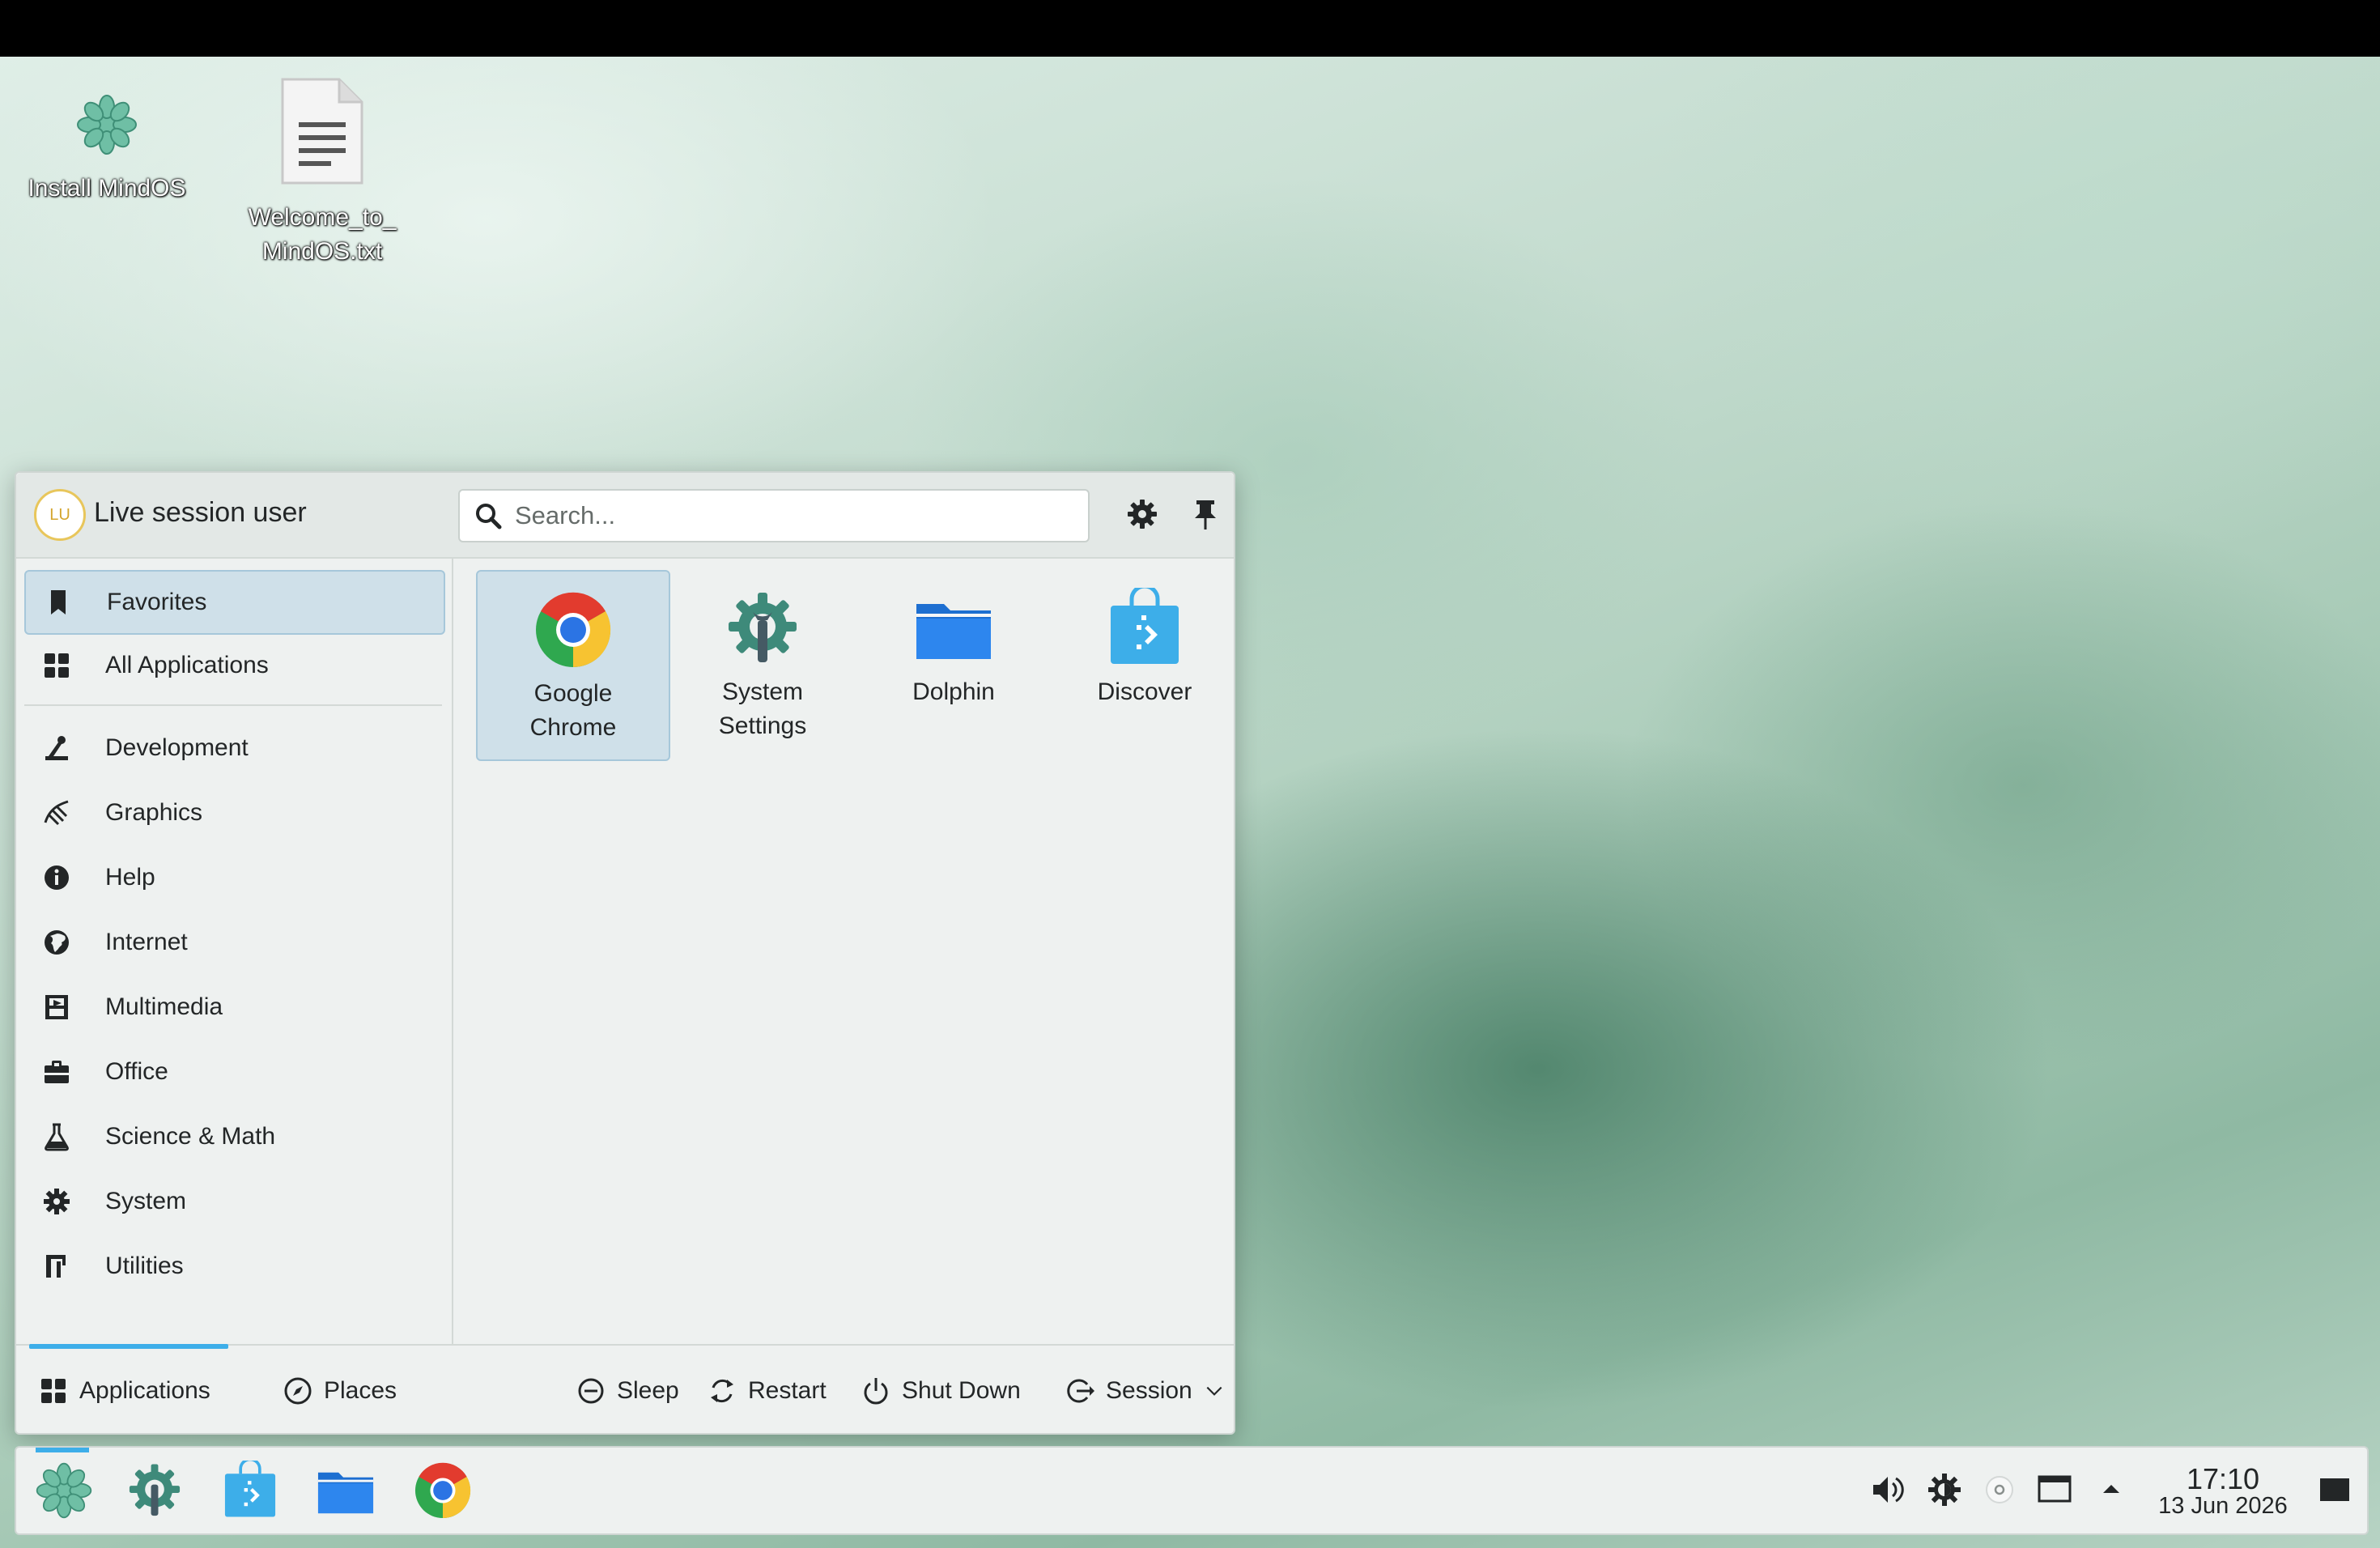  What do you see at coordinates (954, 691) in the screenshot?
I see `favorite-label-line1: Dolphin` at bounding box center [954, 691].